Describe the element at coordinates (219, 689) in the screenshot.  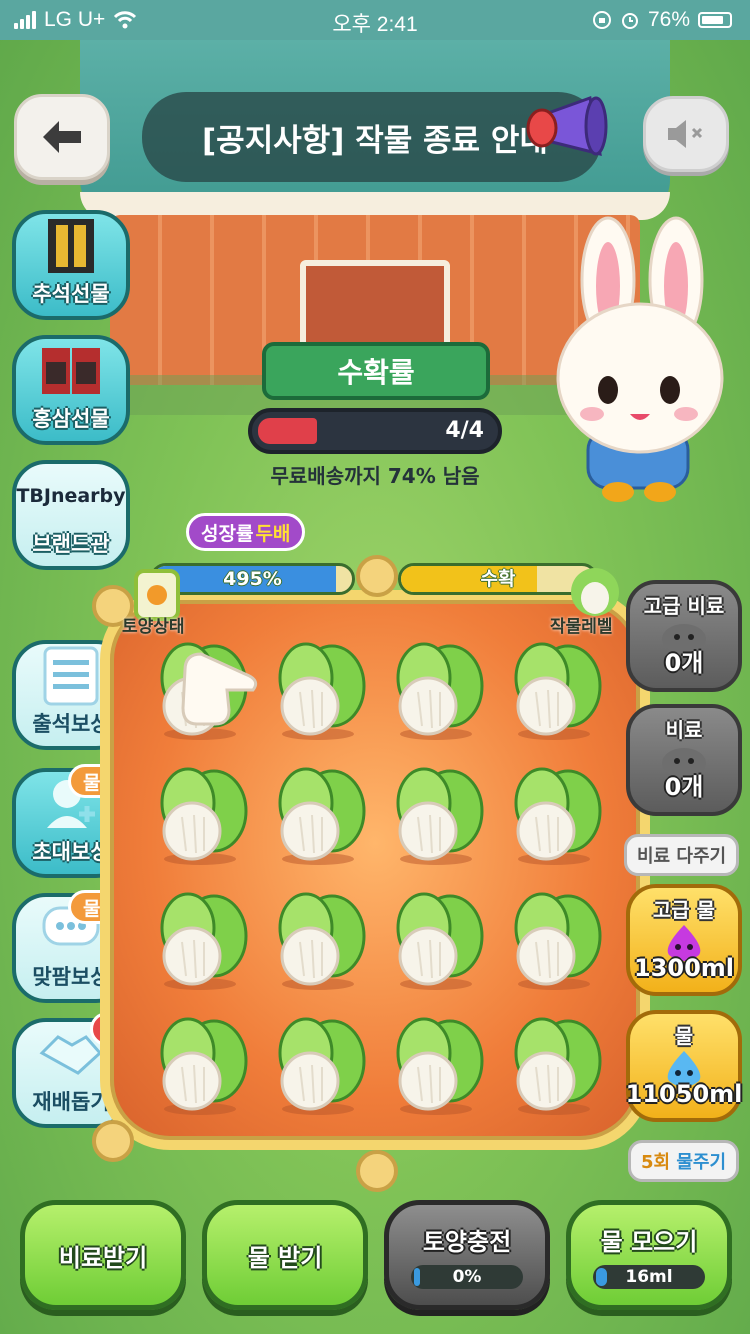
I see `tutorial-hand-icon` at that location.